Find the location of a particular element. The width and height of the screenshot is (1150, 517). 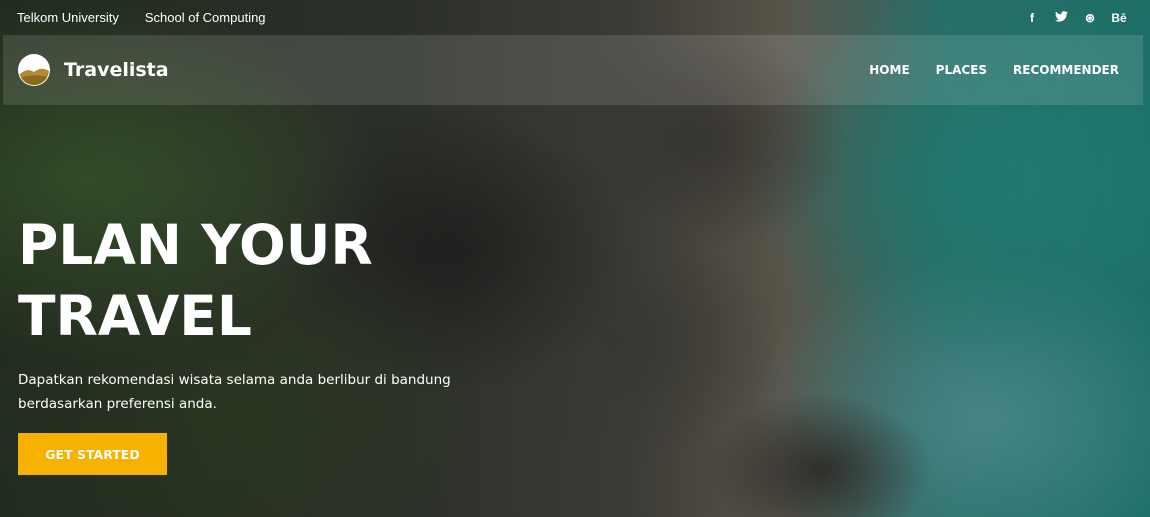

nav-home: HOME is located at coordinates (889, 70).